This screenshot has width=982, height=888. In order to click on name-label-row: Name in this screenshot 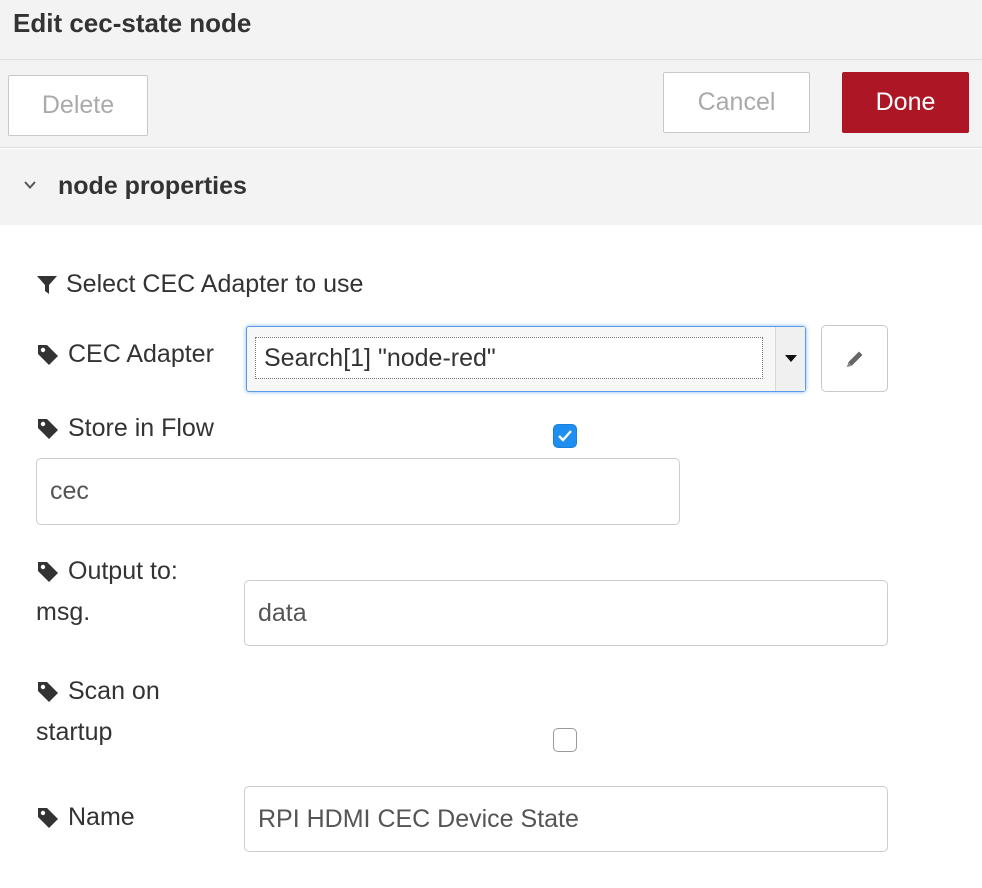, I will do `click(85, 817)`.